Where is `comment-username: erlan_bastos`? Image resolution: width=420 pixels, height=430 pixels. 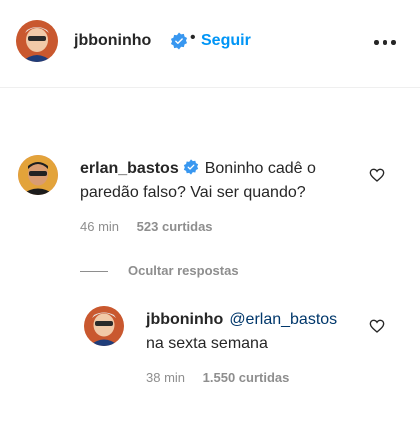
comment-username: erlan_bastos is located at coordinates (129, 168).